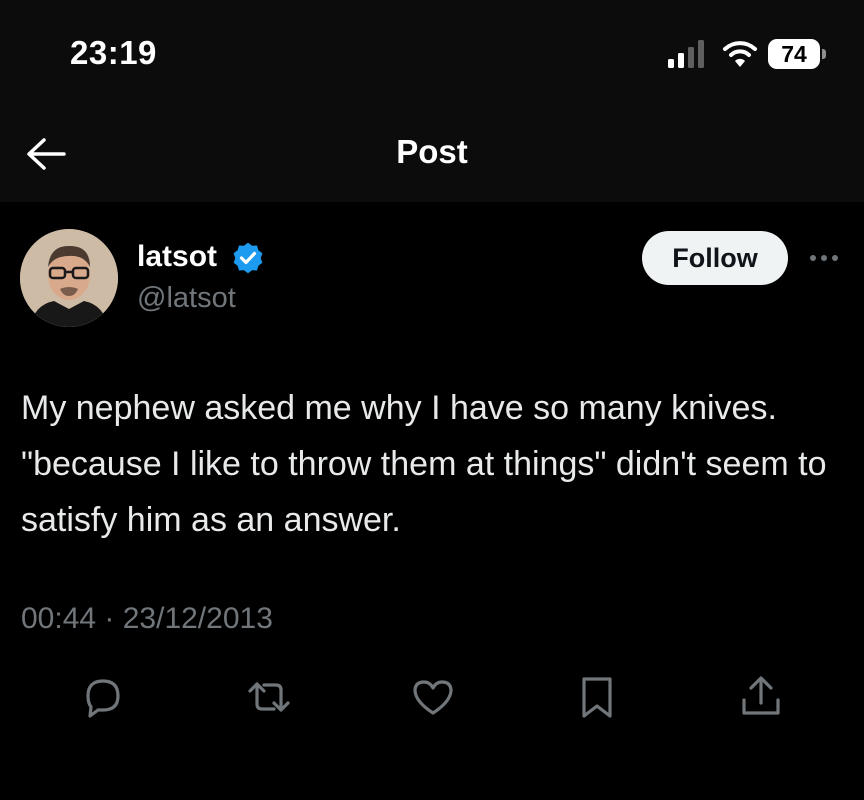 This screenshot has height=800, width=864. What do you see at coordinates (177, 257) in the screenshot?
I see `author-display-name: latsot` at bounding box center [177, 257].